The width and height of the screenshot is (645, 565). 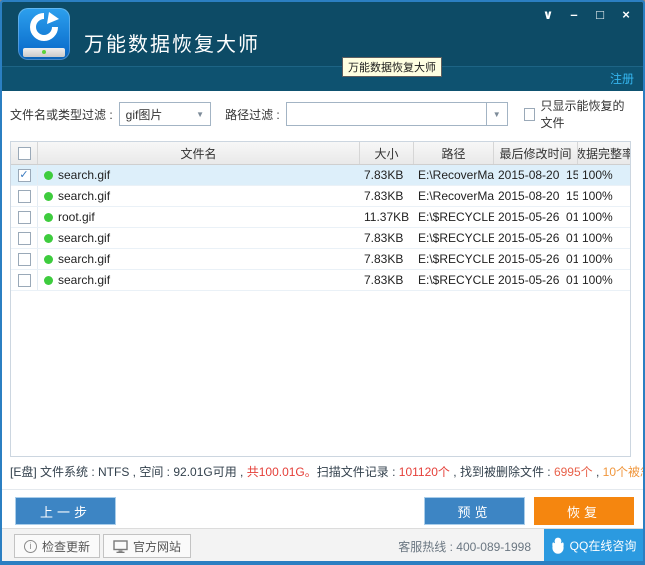 I want to click on check-update-button: i 检查更新, so click(x=57, y=546).